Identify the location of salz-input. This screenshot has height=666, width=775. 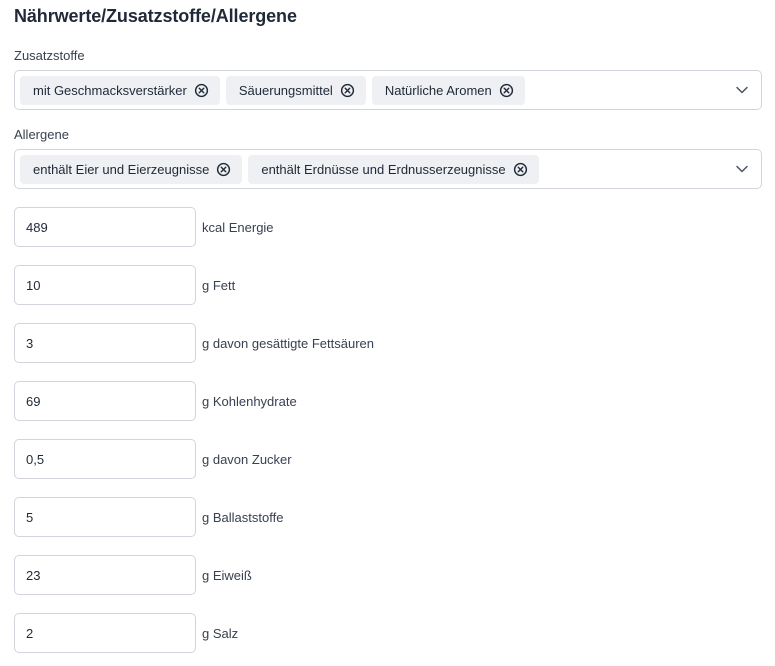
(105, 633).